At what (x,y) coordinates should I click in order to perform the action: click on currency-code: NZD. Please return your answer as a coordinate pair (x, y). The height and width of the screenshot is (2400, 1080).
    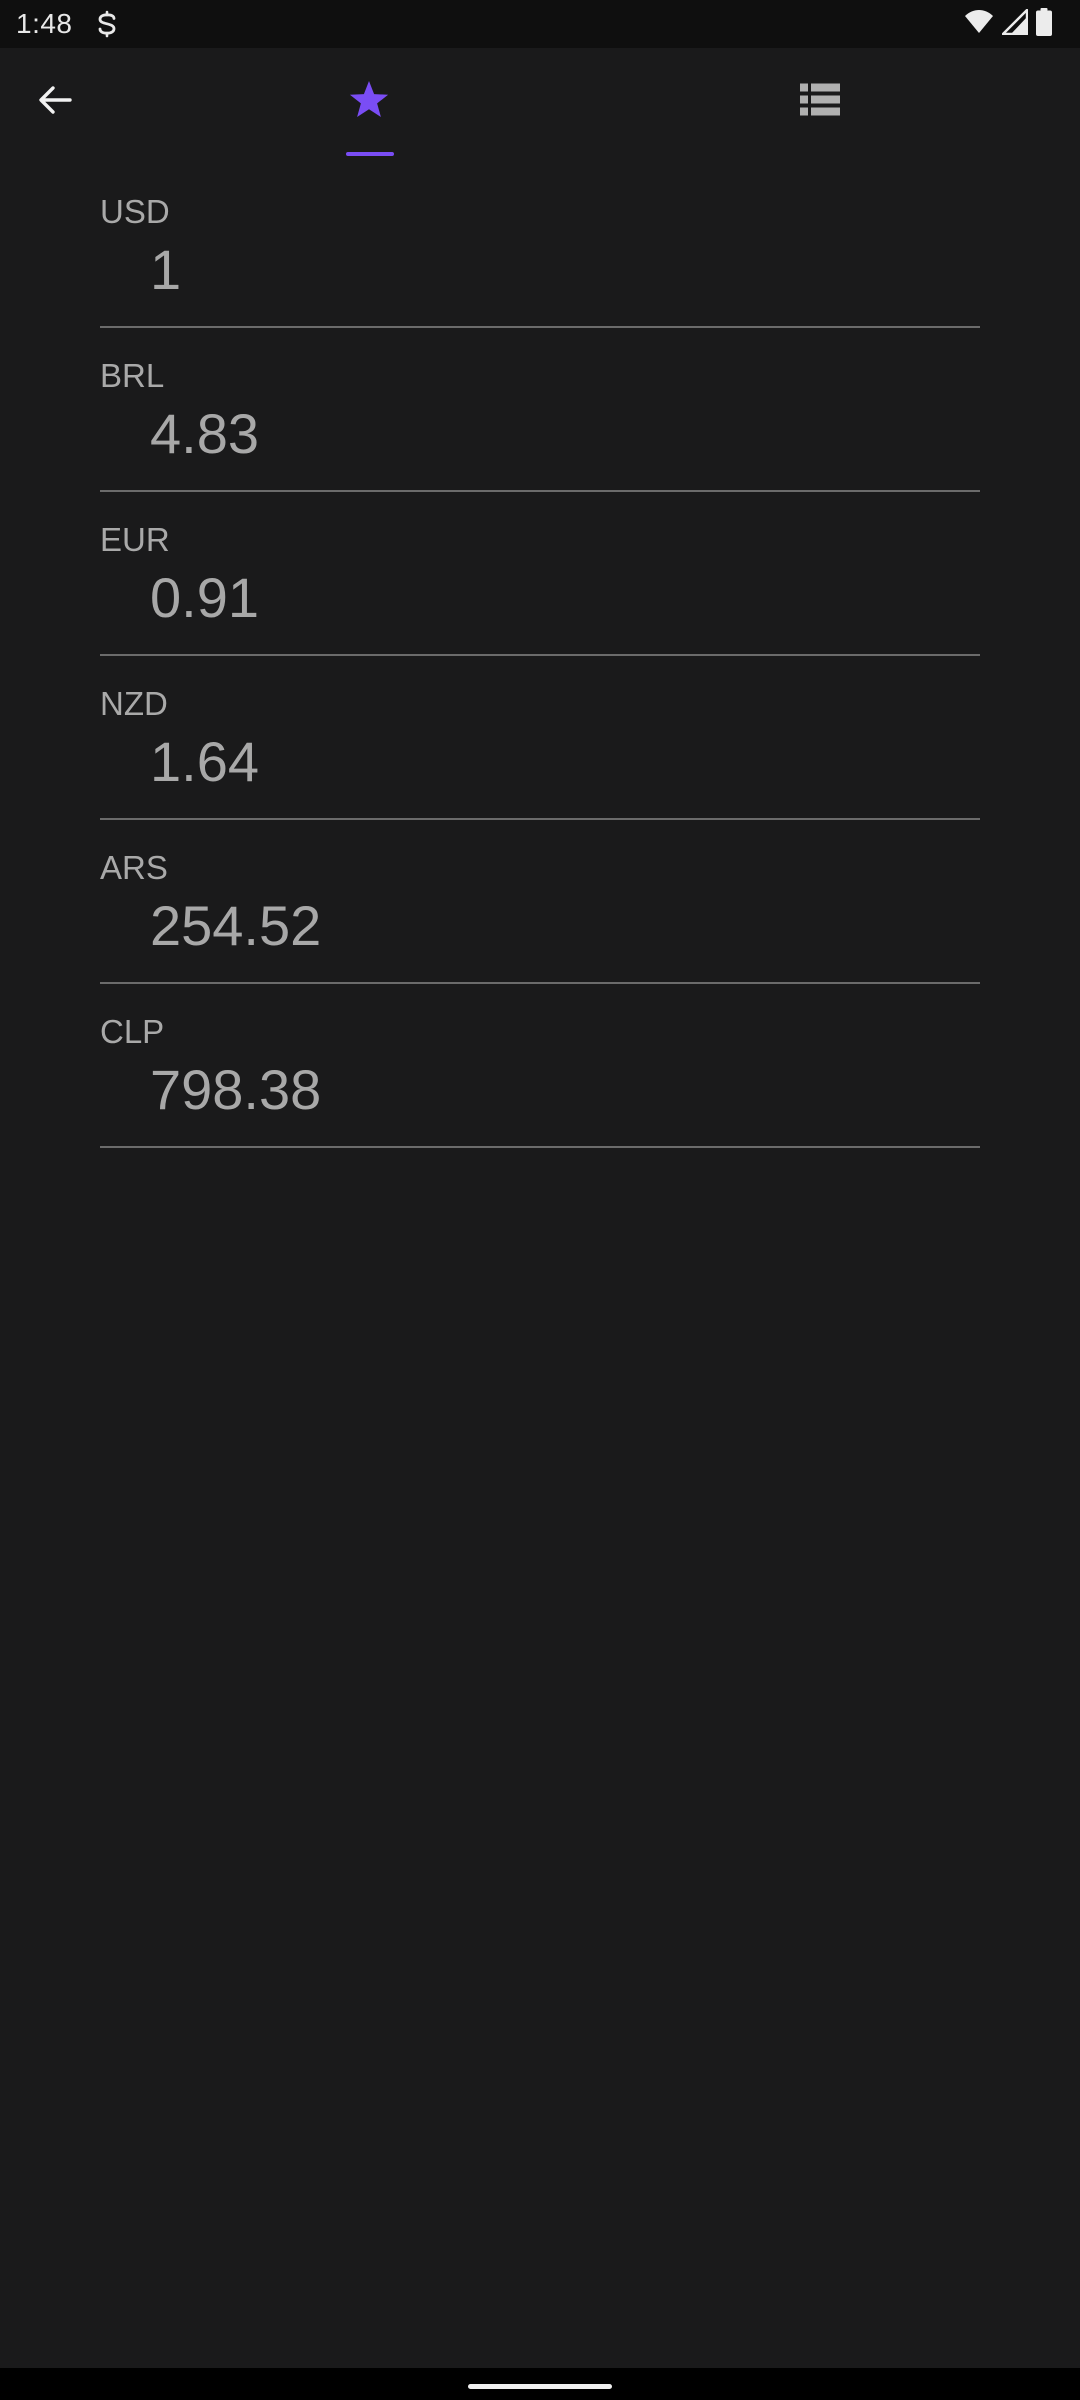
    Looking at the image, I should click on (134, 703).